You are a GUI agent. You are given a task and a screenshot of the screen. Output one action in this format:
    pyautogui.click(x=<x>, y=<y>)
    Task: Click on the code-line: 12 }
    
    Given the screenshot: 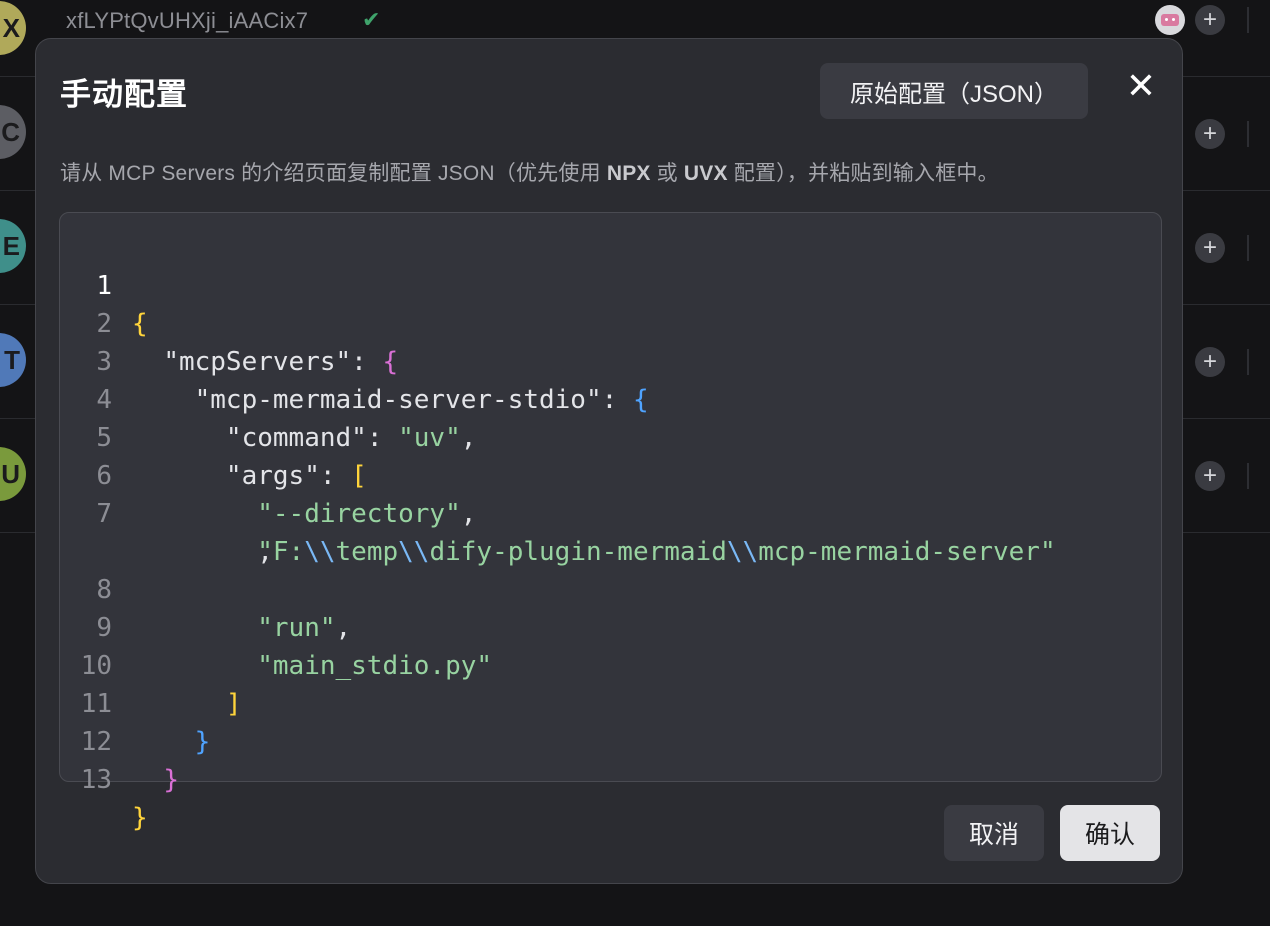 What is the action you would take?
    pyautogui.click(x=119, y=740)
    